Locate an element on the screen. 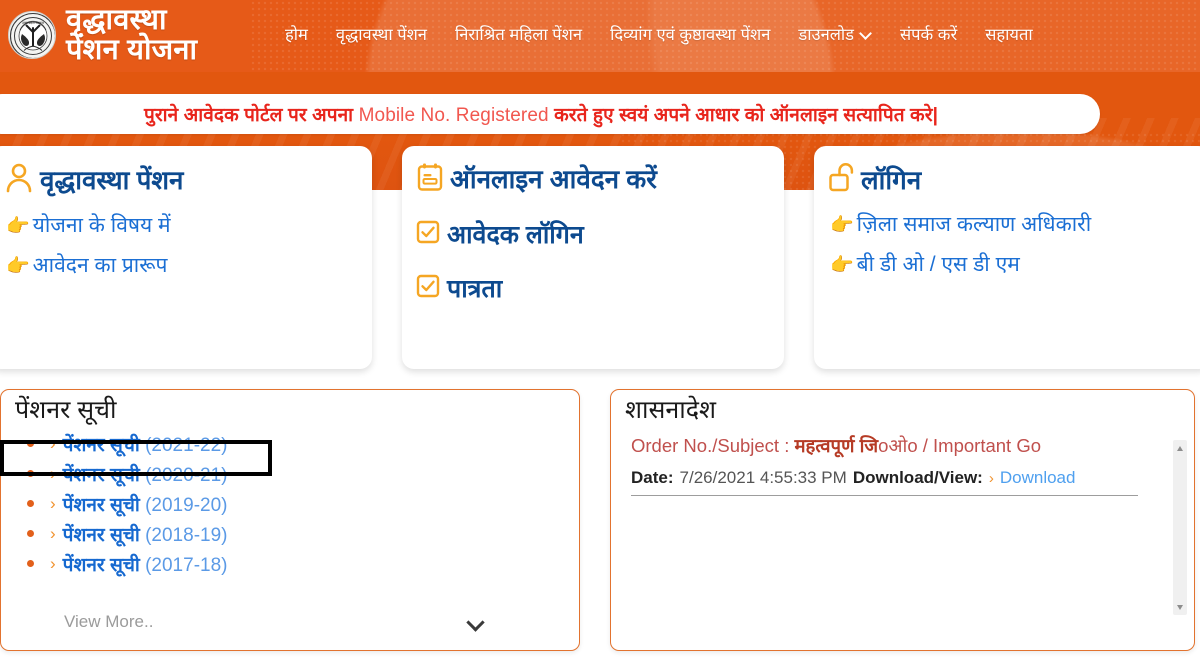 The height and width of the screenshot is (661, 1200). date-label: Date: is located at coordinates (652, 477).